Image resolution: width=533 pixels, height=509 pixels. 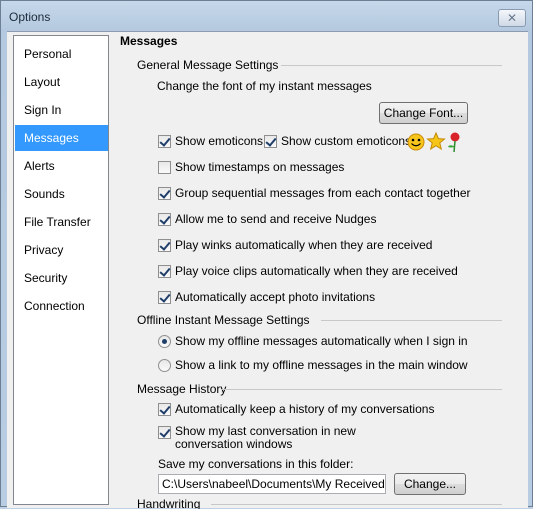 I want to click on group-title-offline: Offline Instant Message Settings, so click(x=223, y=320).